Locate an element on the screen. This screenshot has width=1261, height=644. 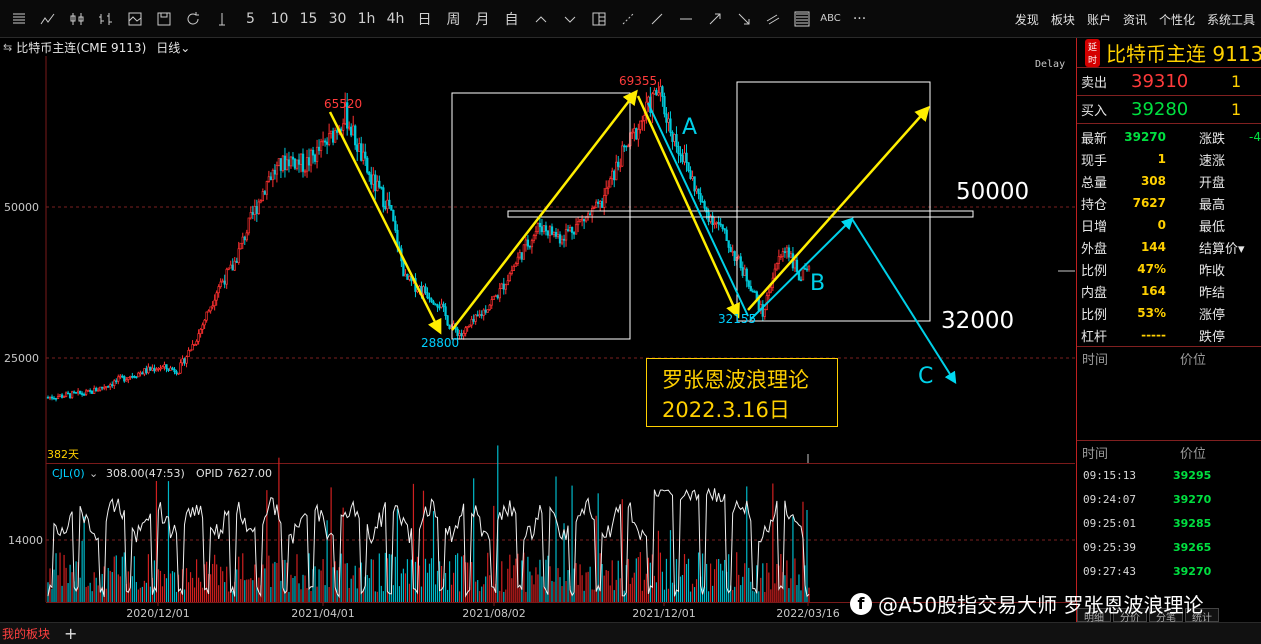
price-label: 32155 is located at coordinates (737, 319).